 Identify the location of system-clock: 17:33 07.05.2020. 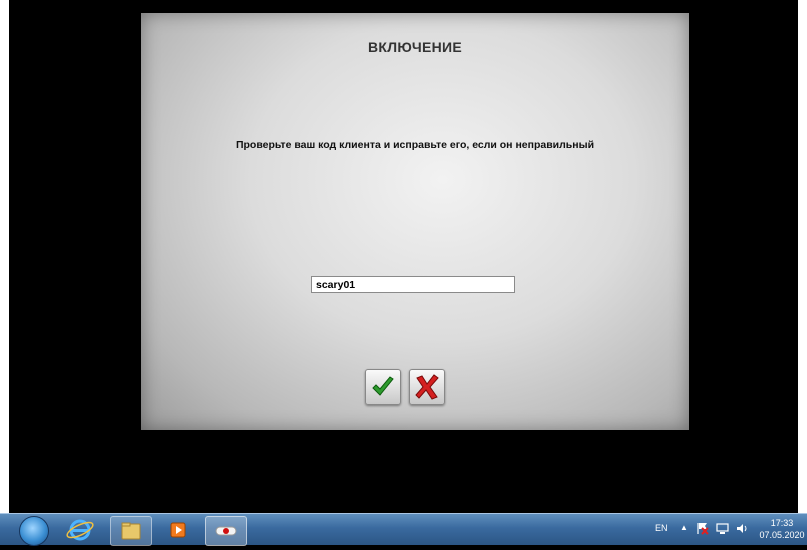
(782, 529).